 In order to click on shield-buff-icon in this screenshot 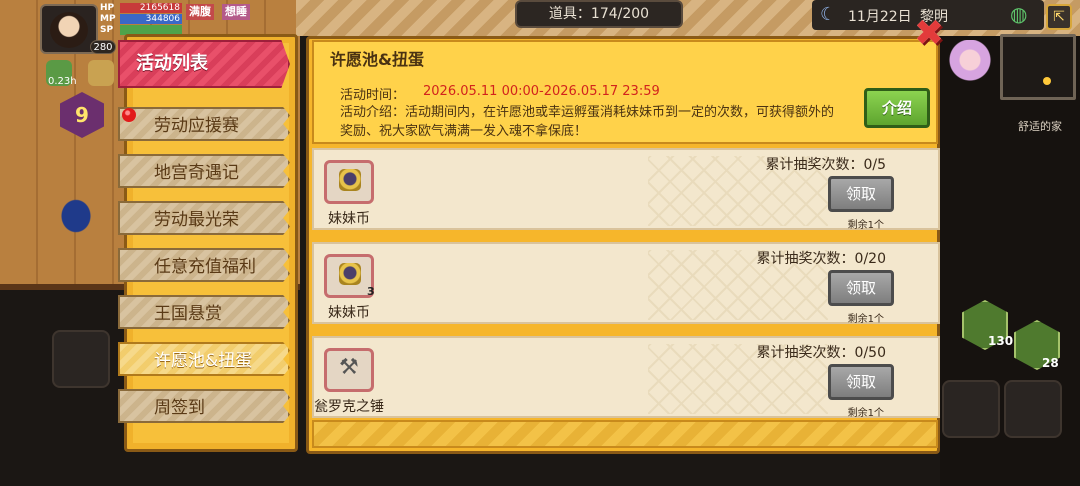, I will do `click(101, 73)`.